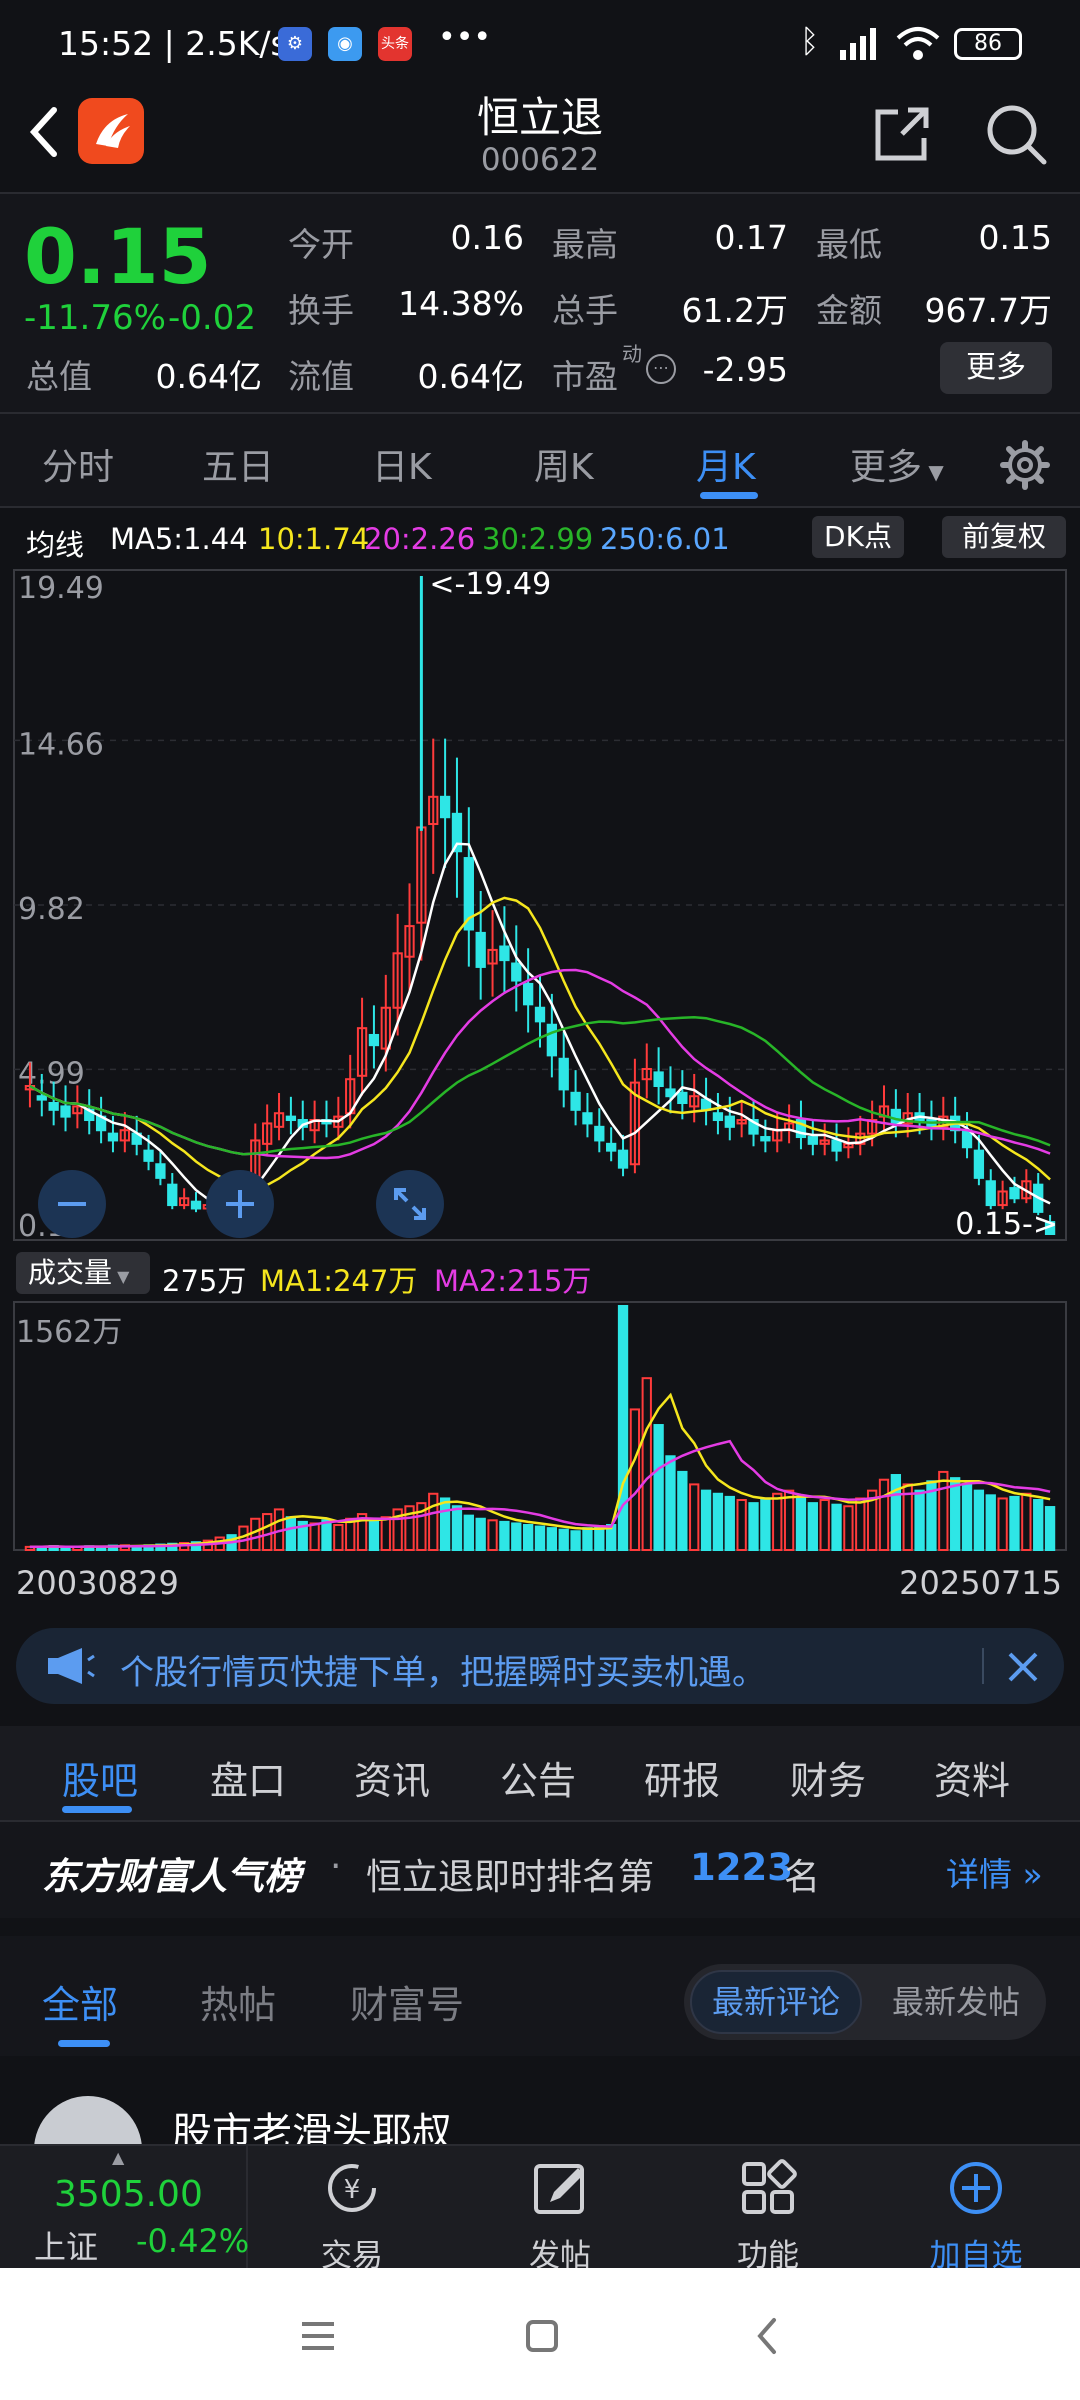 The image size is (1080, 2400). I want to click on volume-indicator-selector: 成交量 ▼, so click(83, 1273).